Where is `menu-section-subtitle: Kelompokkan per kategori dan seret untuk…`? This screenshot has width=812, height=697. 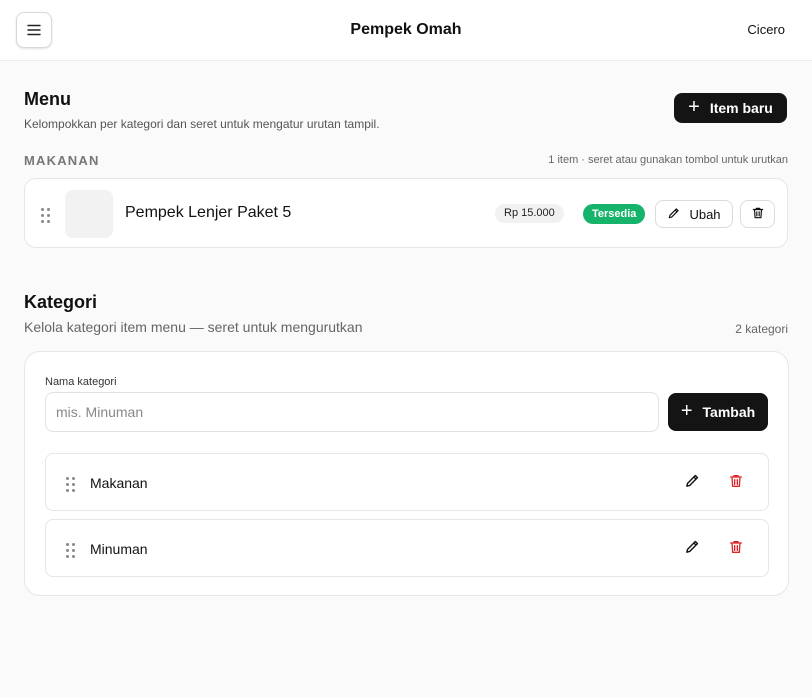 menu-section-subtitle: Kelompokkan per kategori dan seret untuk… is located at coordinates (202, 124).